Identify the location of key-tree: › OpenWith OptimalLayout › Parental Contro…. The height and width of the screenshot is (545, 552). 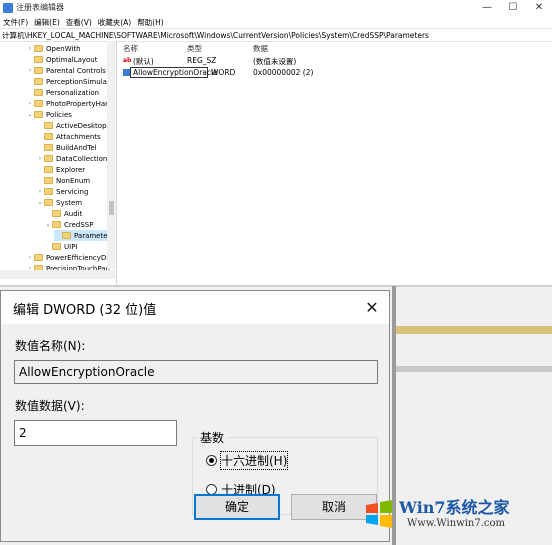
(58, 163).